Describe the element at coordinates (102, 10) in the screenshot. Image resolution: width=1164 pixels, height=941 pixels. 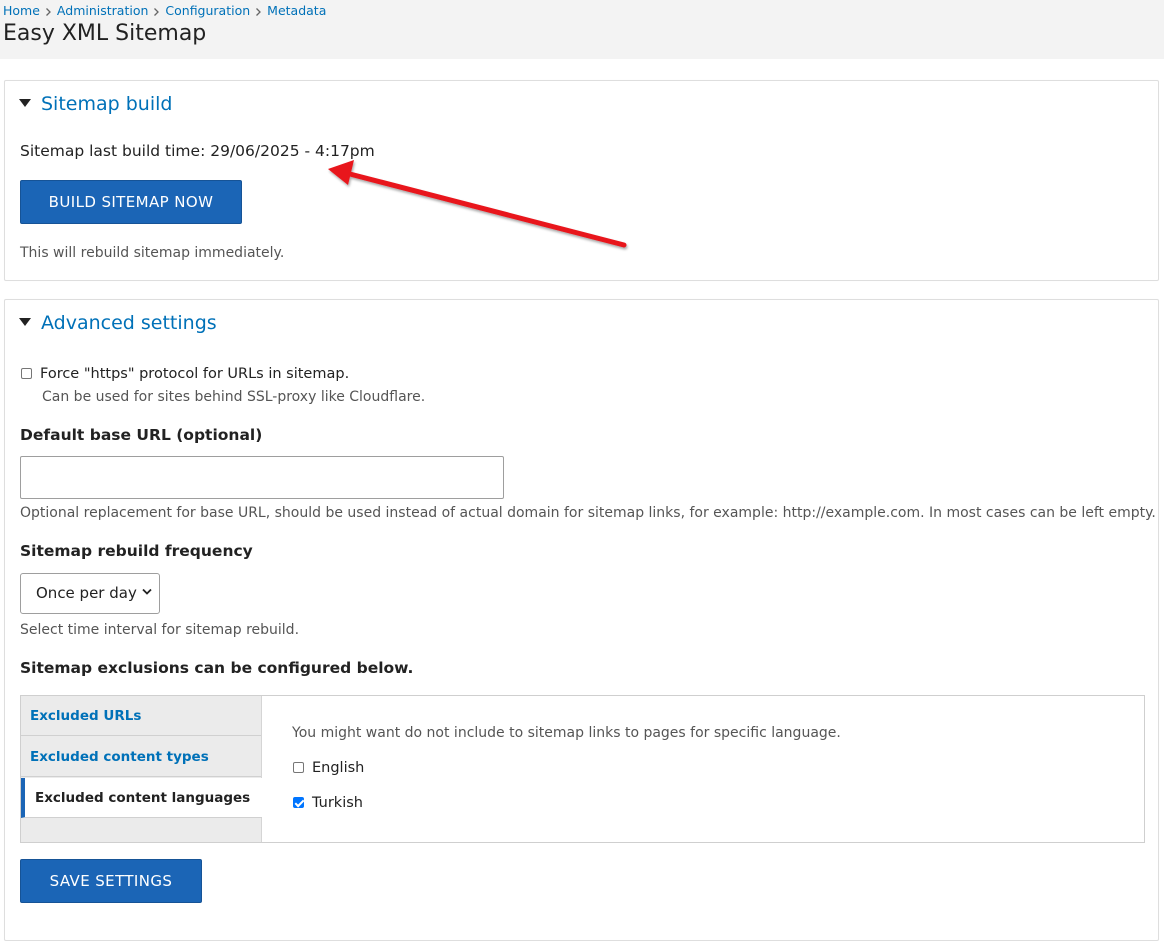
I see `breadcrumb-administration: Administration` at that location.